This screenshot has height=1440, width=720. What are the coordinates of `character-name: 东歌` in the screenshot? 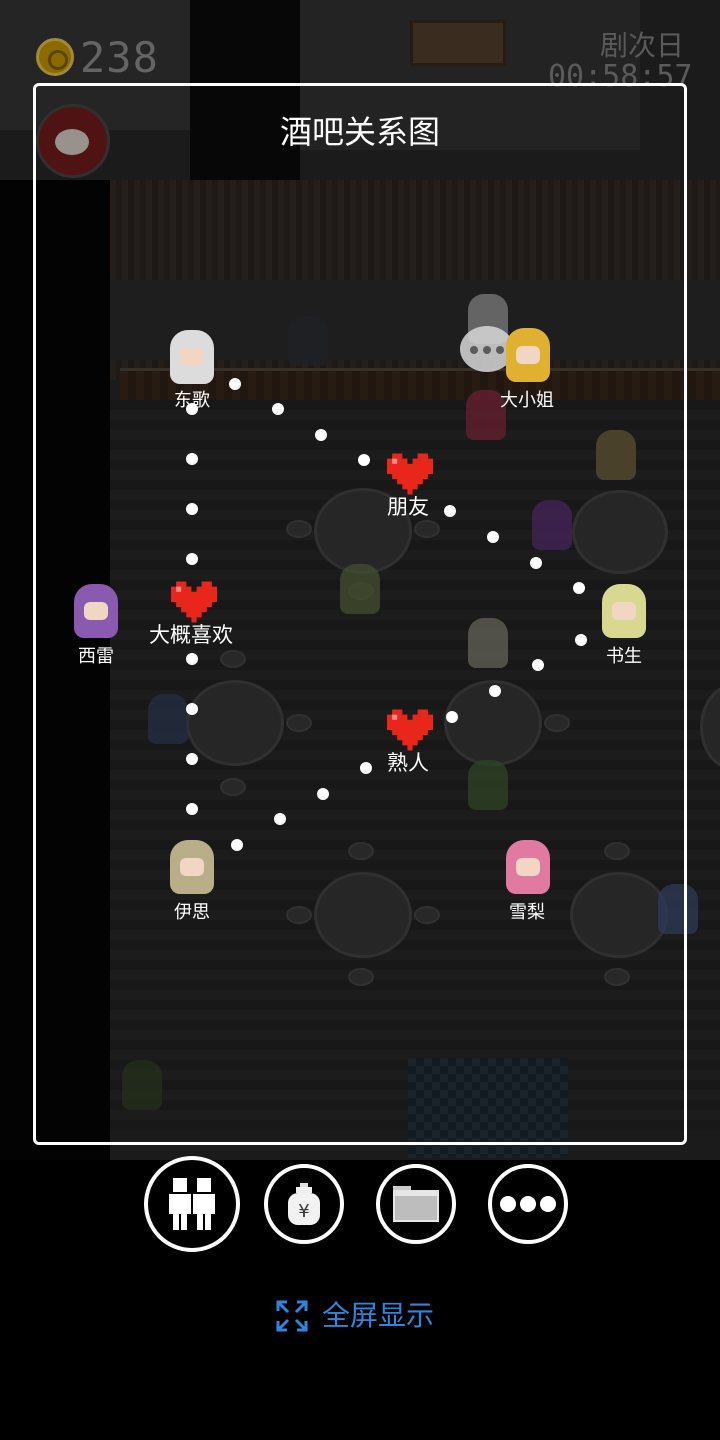 It's located at (192, 400).